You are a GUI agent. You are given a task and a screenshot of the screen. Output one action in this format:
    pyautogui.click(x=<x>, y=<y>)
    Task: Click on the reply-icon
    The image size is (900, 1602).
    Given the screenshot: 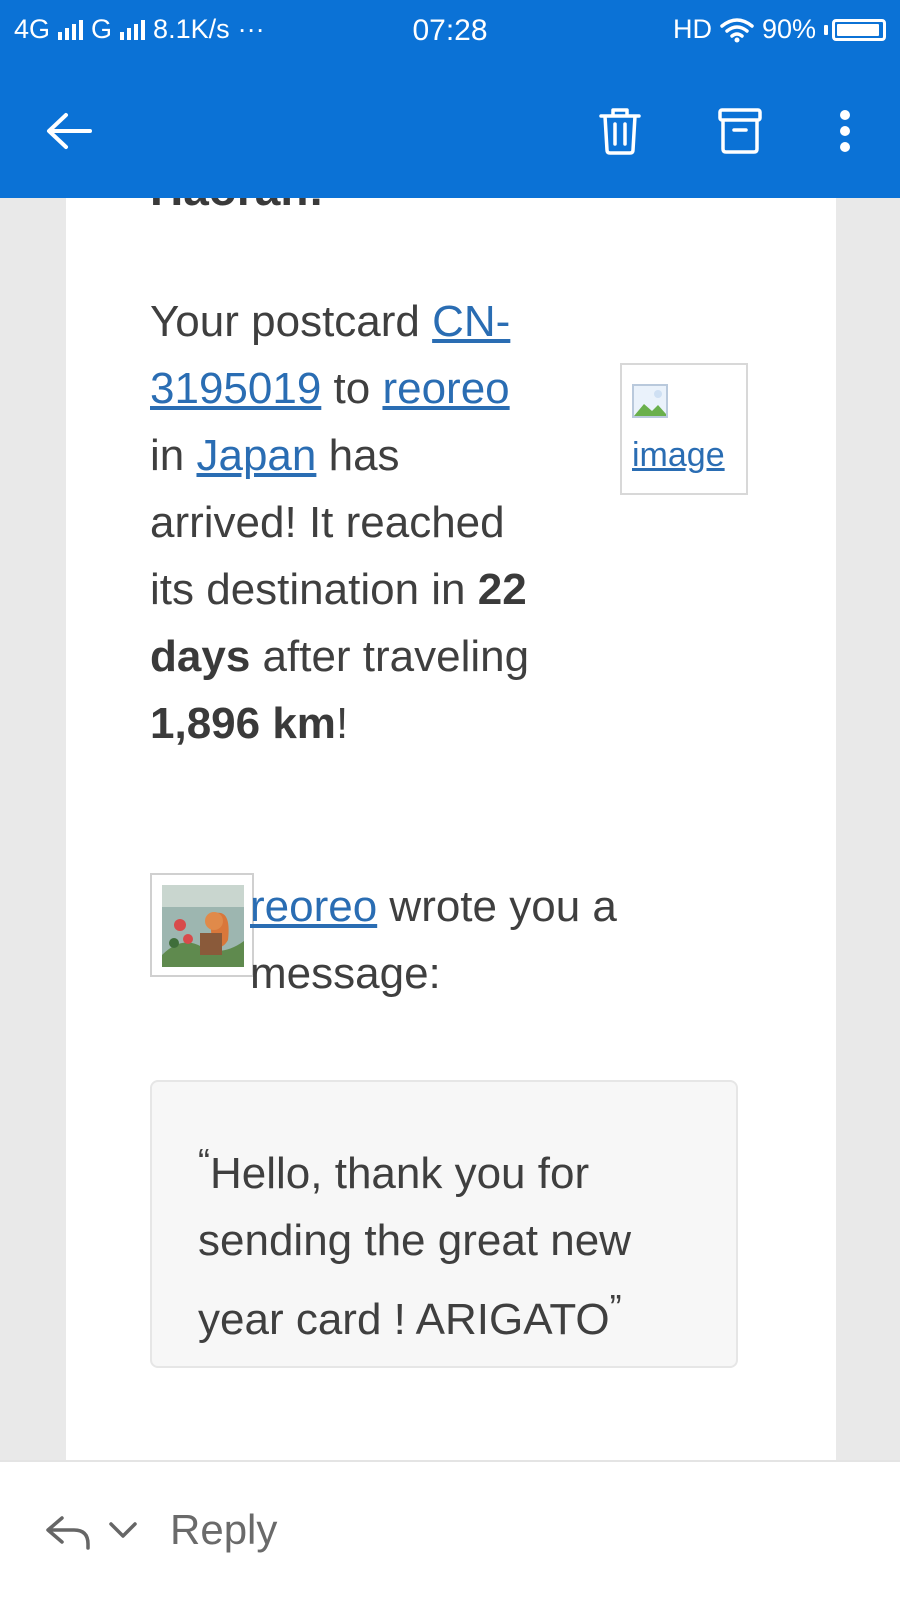 What is the action you would take?
    pyautogui.click(x=68, y=1533)
    